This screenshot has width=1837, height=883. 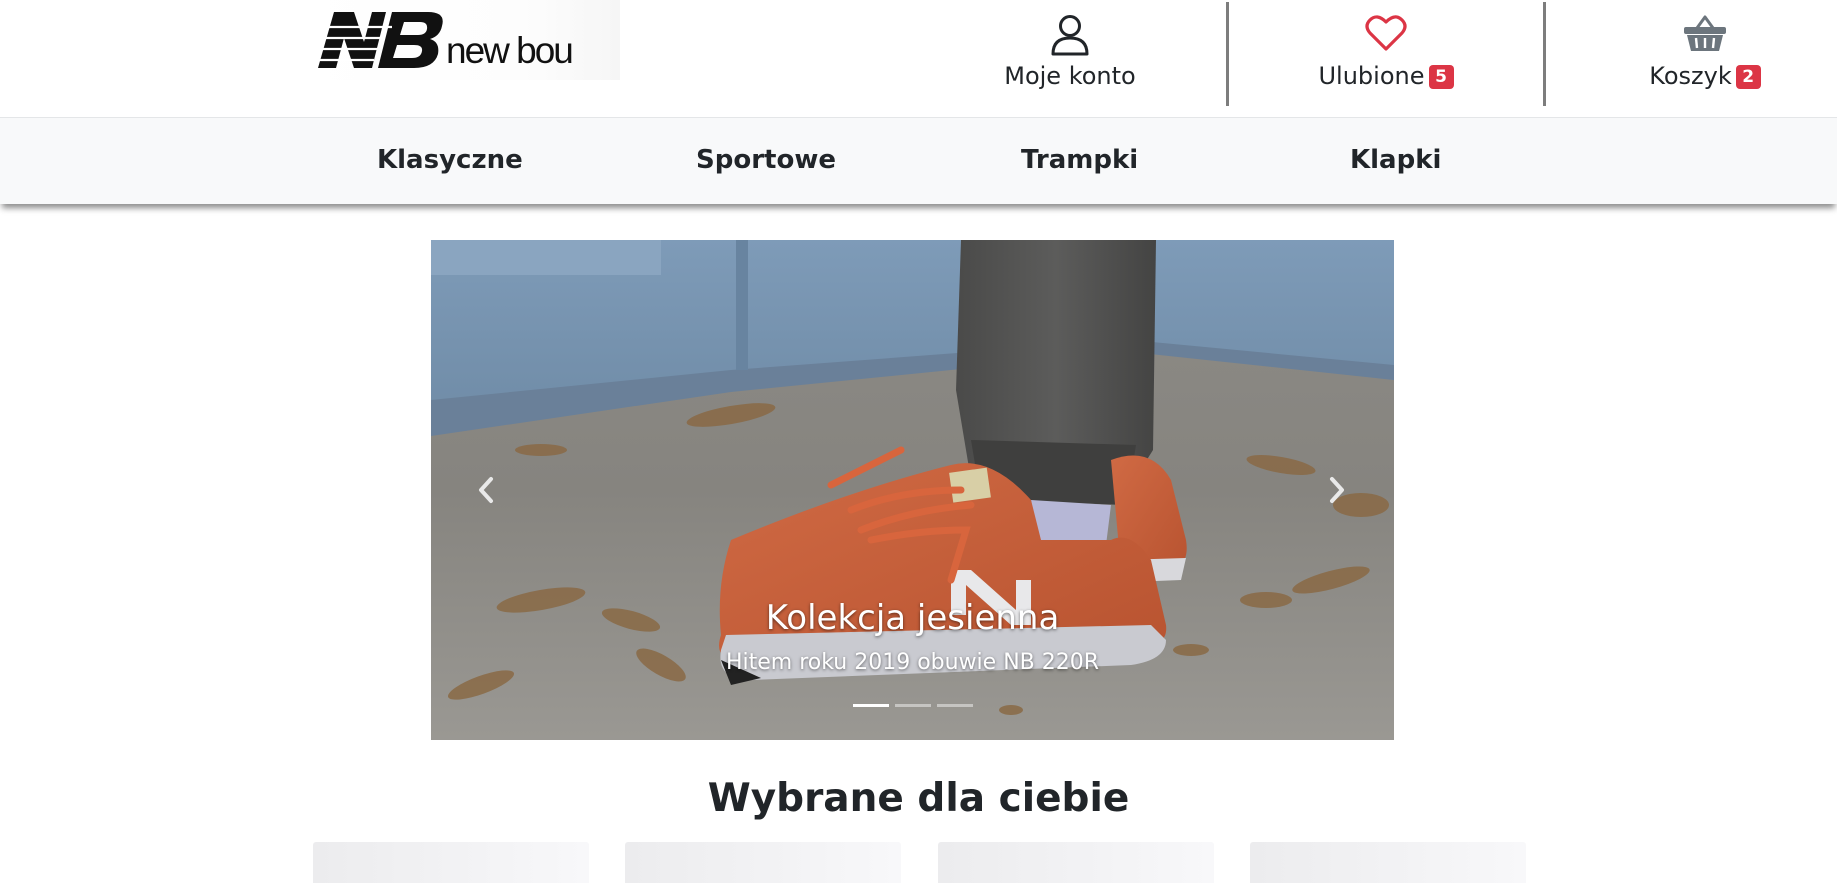 I want to click on carousel-caption-text: Hitem roku 2019 obuwie NB 220R, so click(x=912, y=662).